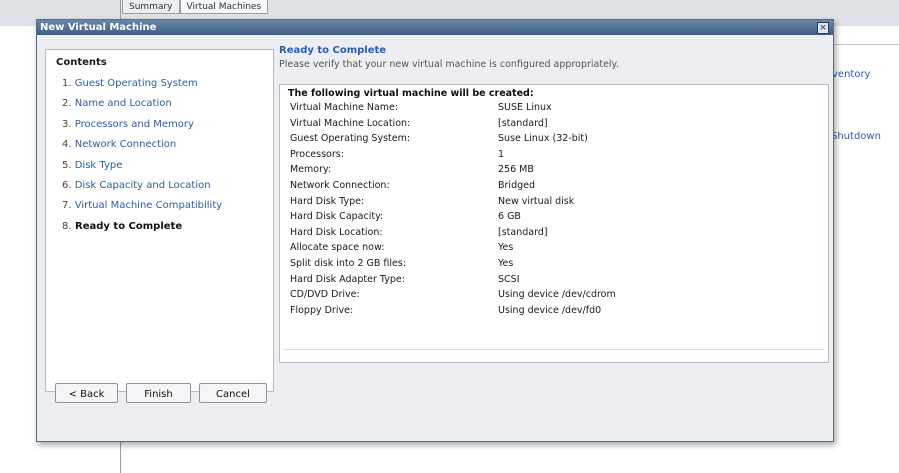 Image resolution: width=899 pixels, height=473 pixels. What do you see at coordinates (344, 107) in the screenshot?
I see `summary-key: Virtual Machine Name:` at bounding box center [344, 107].